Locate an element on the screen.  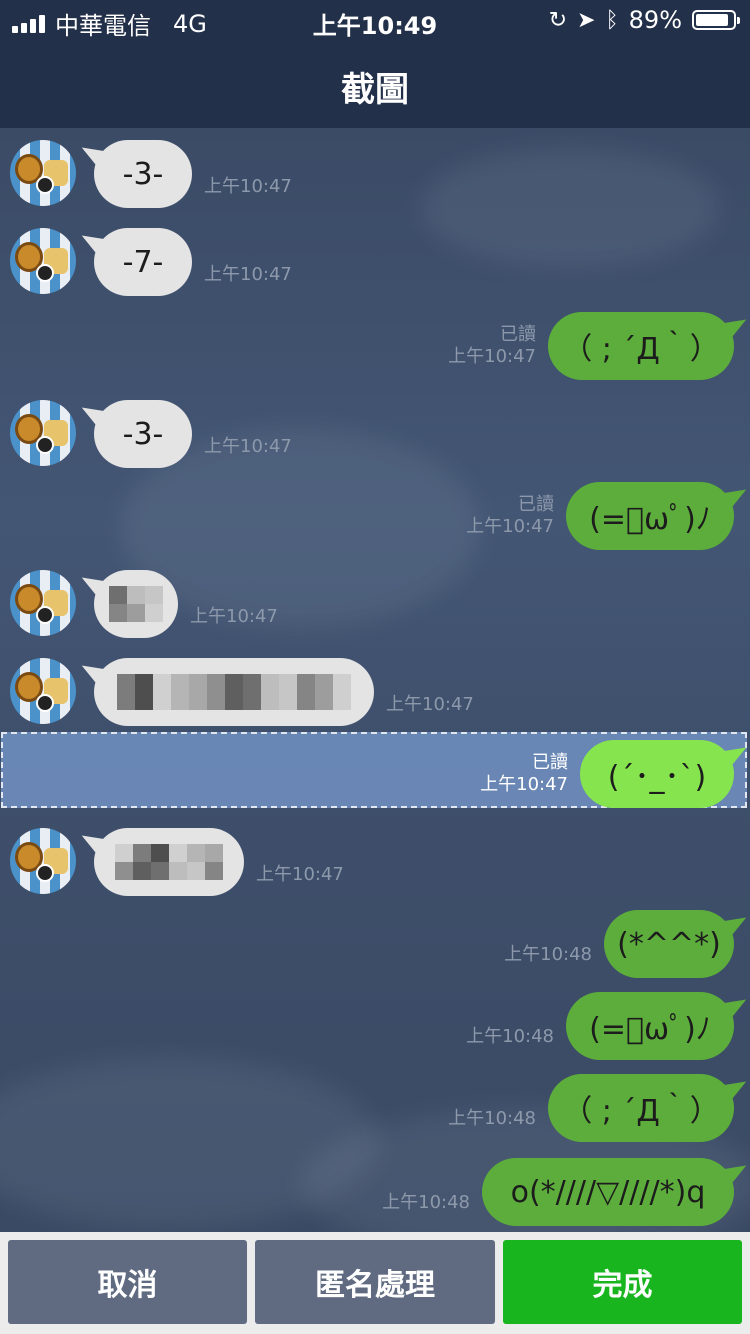
message-row: (=ﾟωﾟ)ﾉ 上午10:48 is located at coordinates (375, 1028).